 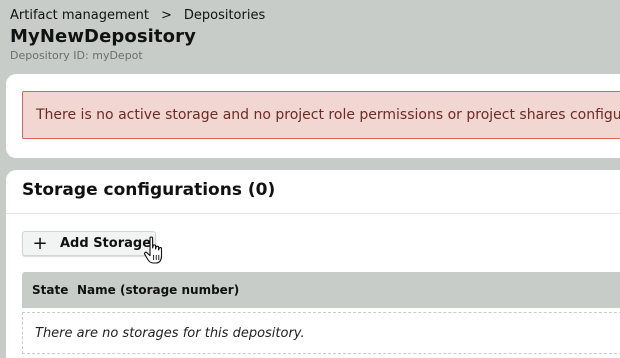 I want to click on storage-configurations-title: Storage configurations (0), so click(x=149, y=190).